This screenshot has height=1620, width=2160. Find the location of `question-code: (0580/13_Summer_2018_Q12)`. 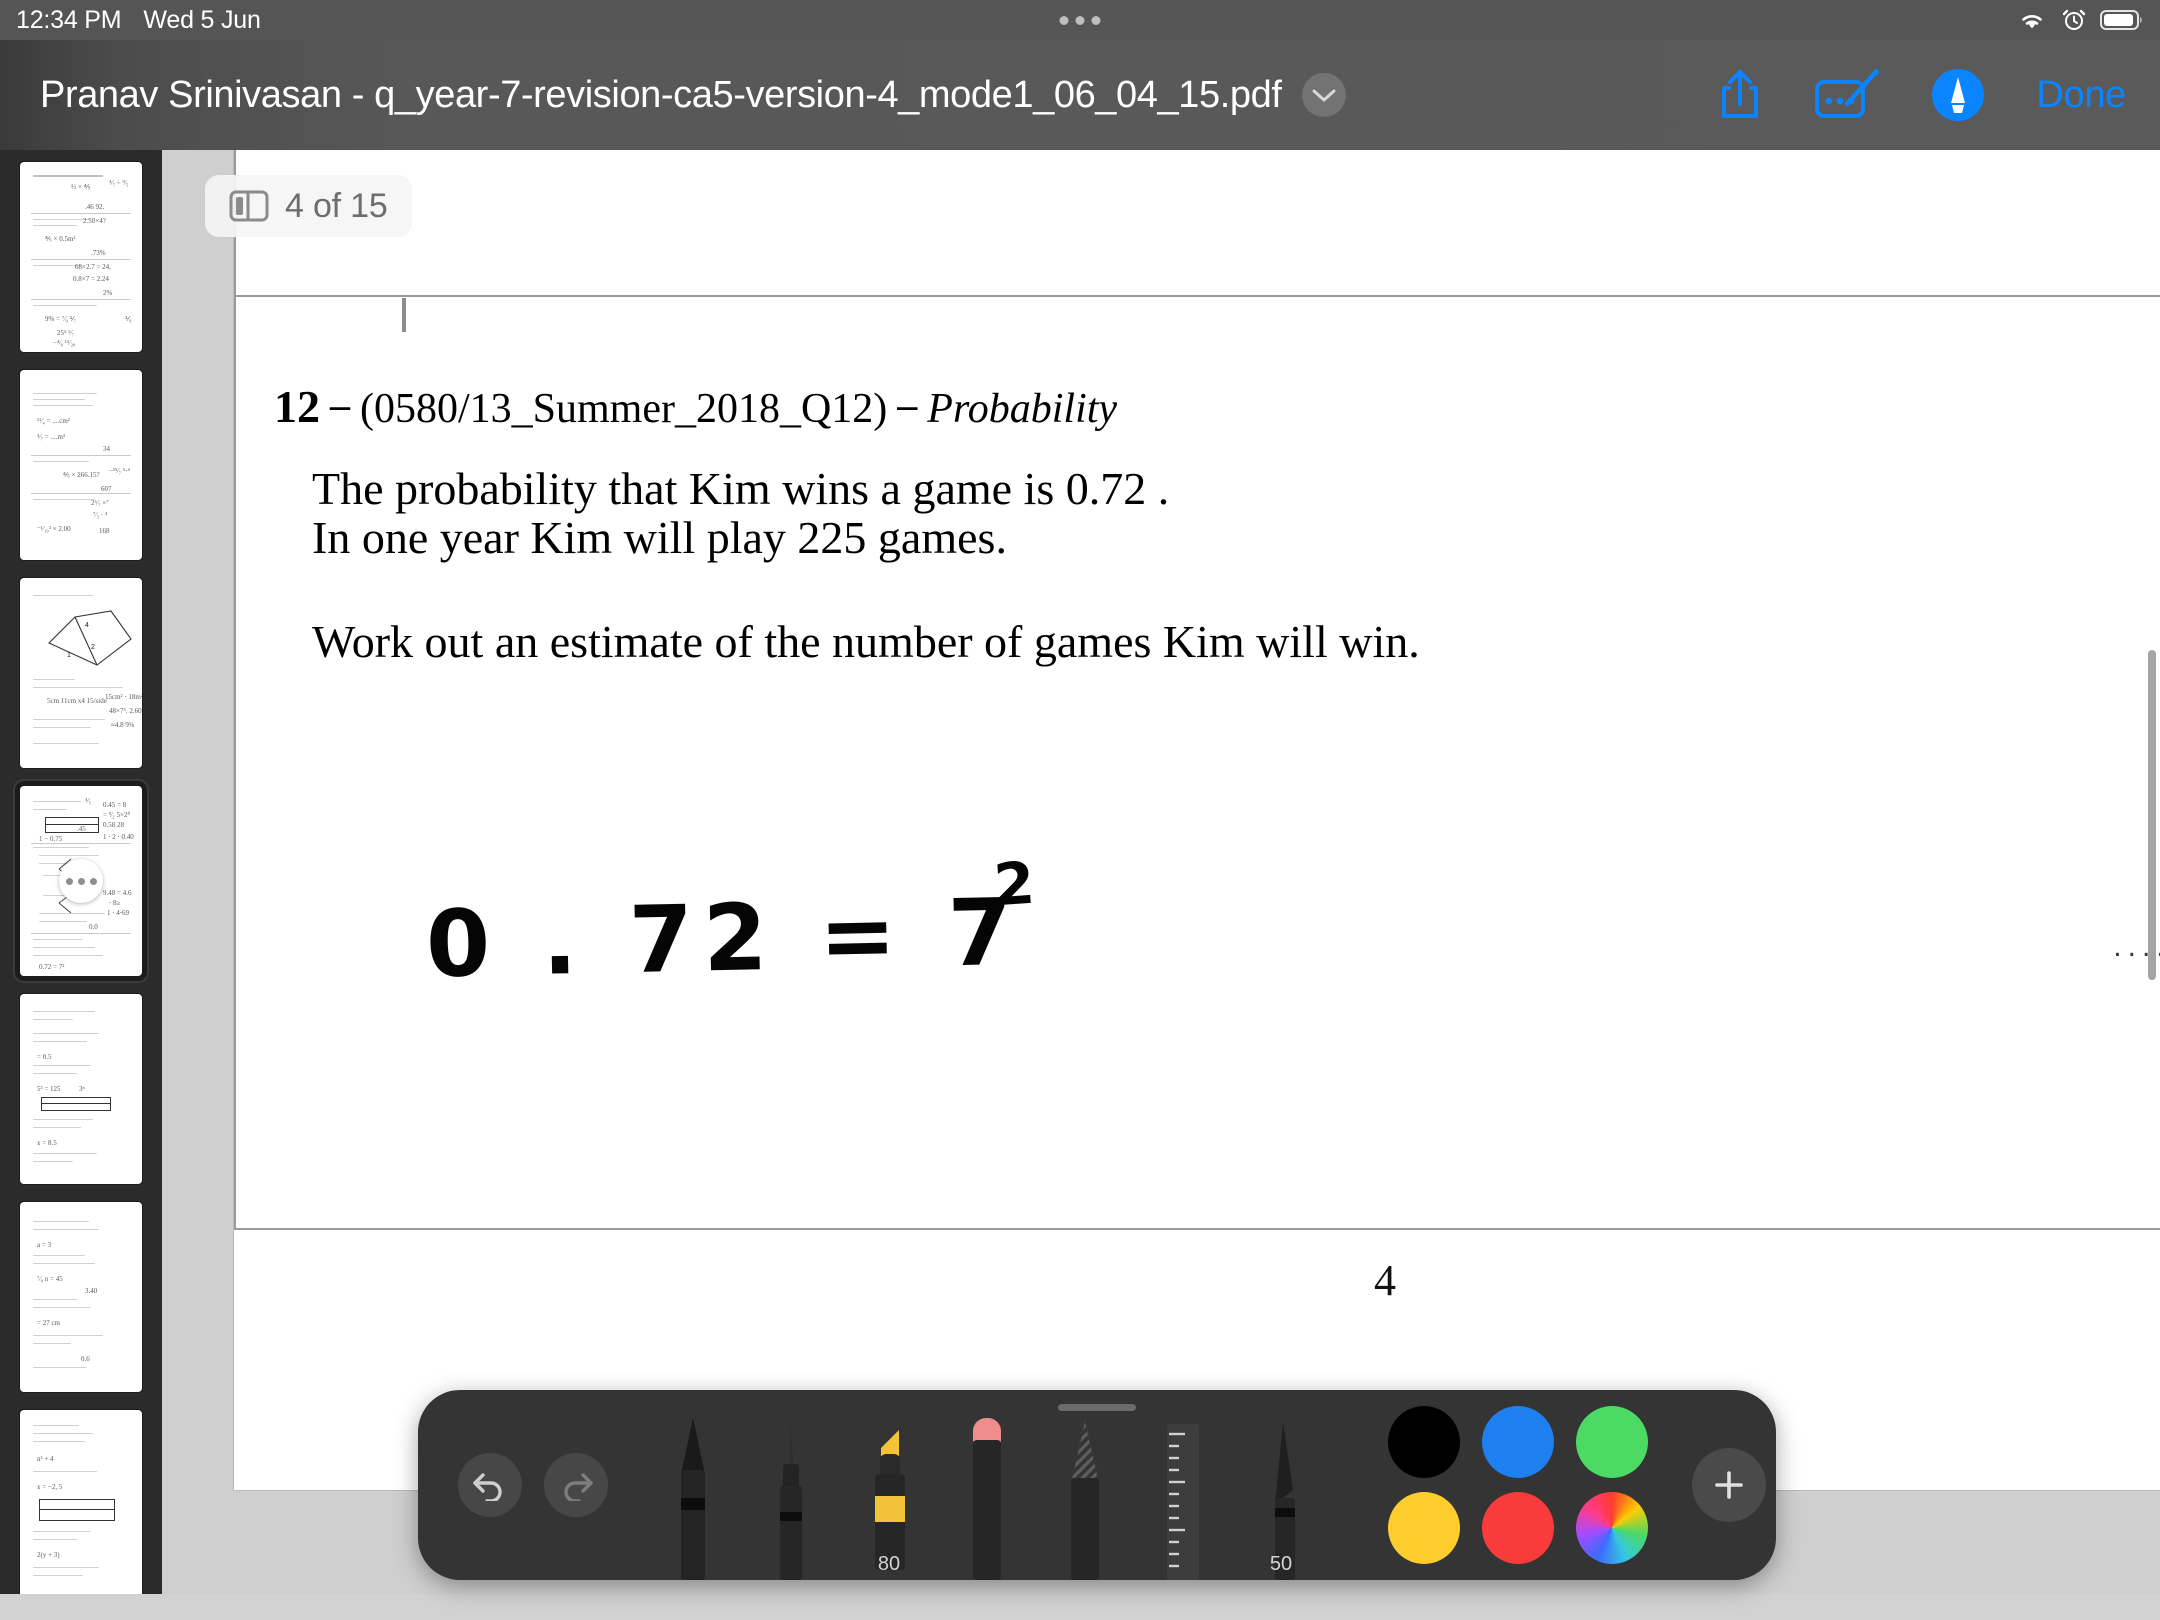

question-code: (0580/13_Summer_2018_Q12) is located at coordinates (624, 409).